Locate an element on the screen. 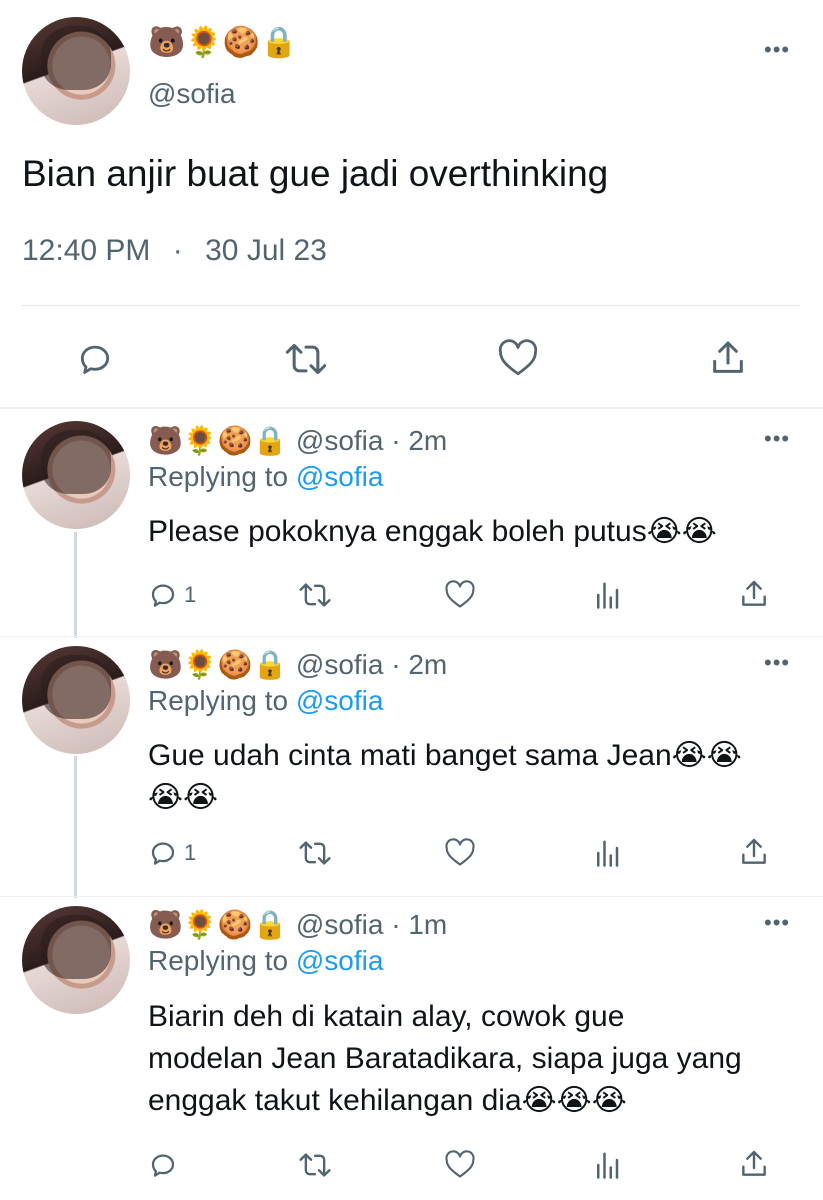 This screenshot has width=823, height=1200. reply-text: Please pokoknya enggak boleh putus😭😭 is located at coordinates (432, 532).